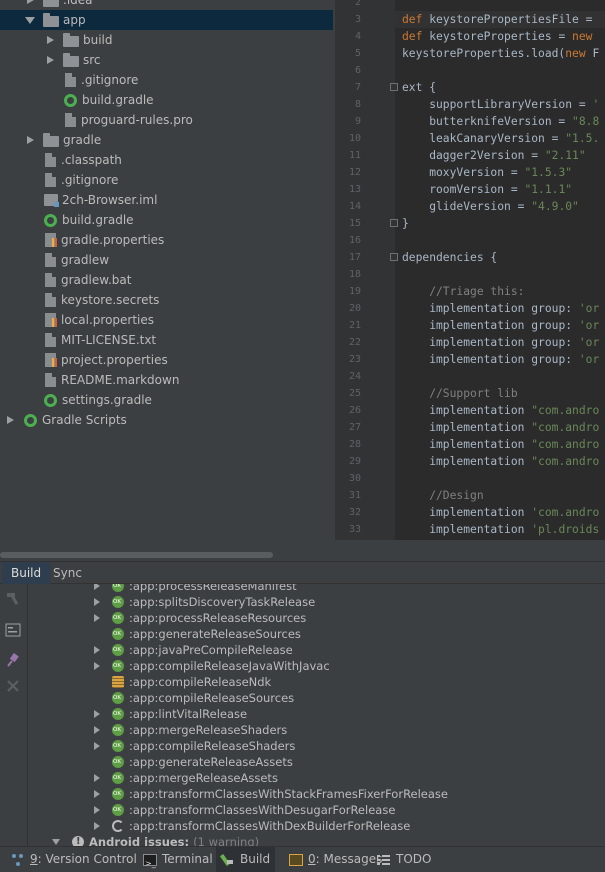  What do you see at coordinates (586, 121) in the screenshot?
I see `code-token: "8.8` at bounding box center [586, 121].